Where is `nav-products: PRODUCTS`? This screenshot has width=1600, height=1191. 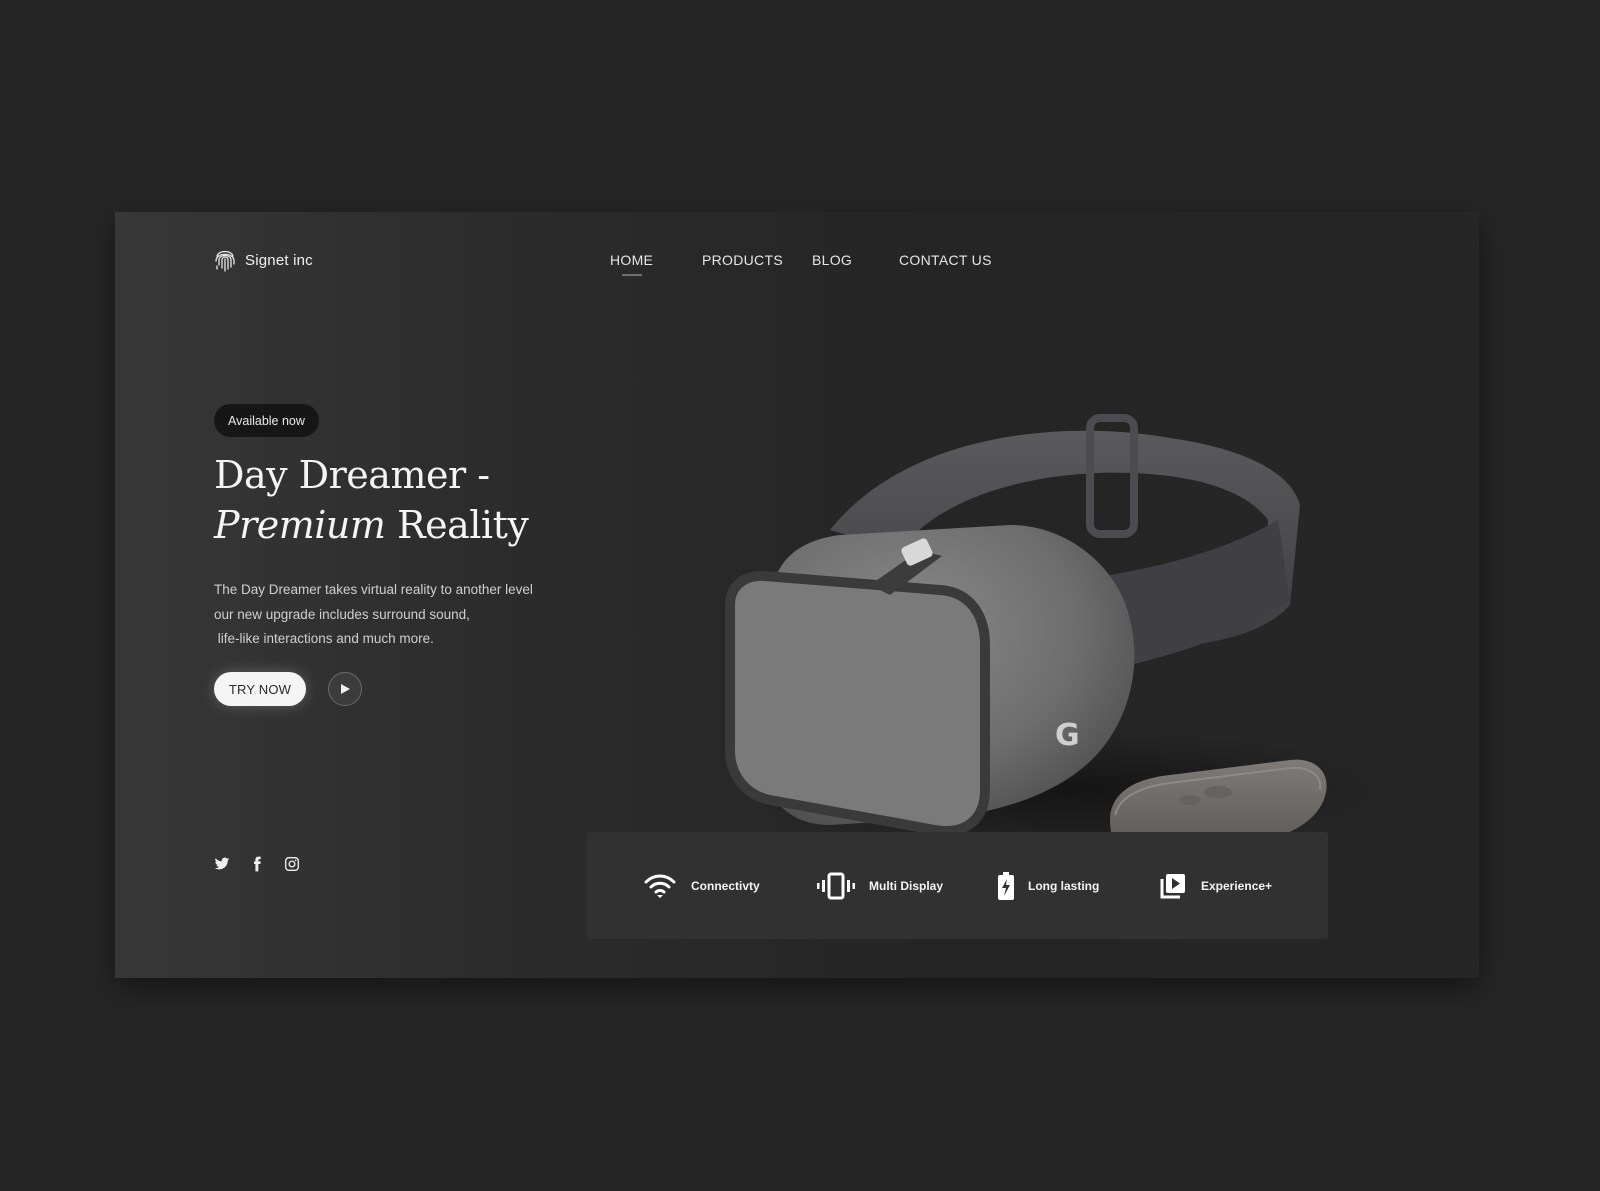
nav-products: PRODUCTS is located at coordinates (742, 260).